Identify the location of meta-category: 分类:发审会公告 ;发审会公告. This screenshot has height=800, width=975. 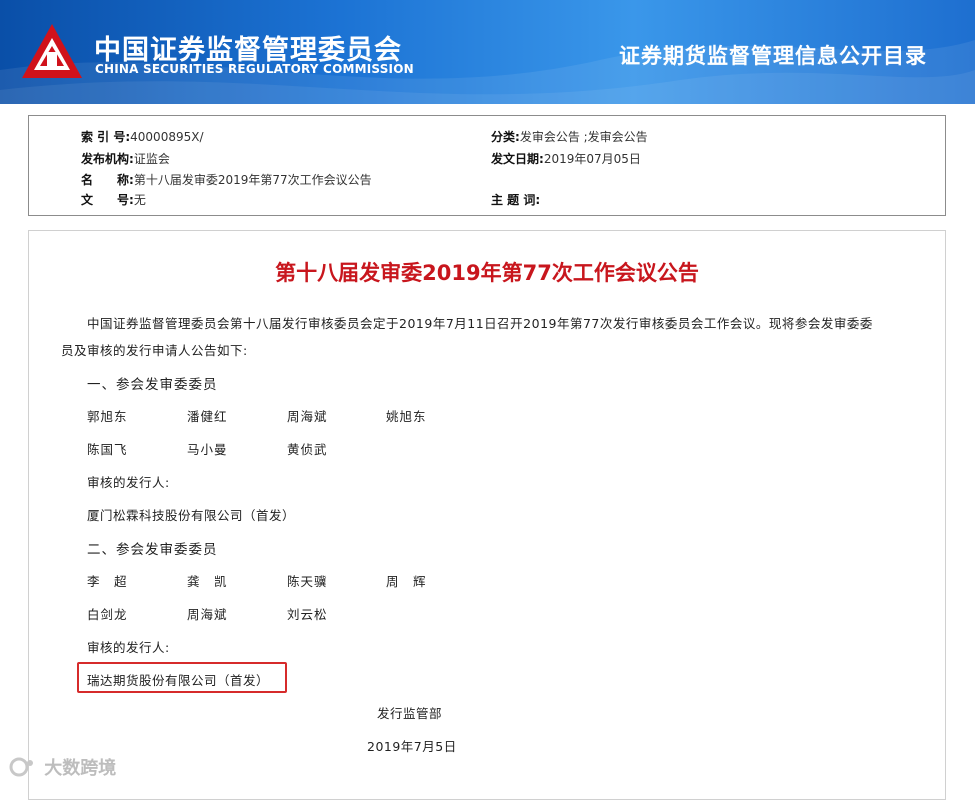
(569, 136).